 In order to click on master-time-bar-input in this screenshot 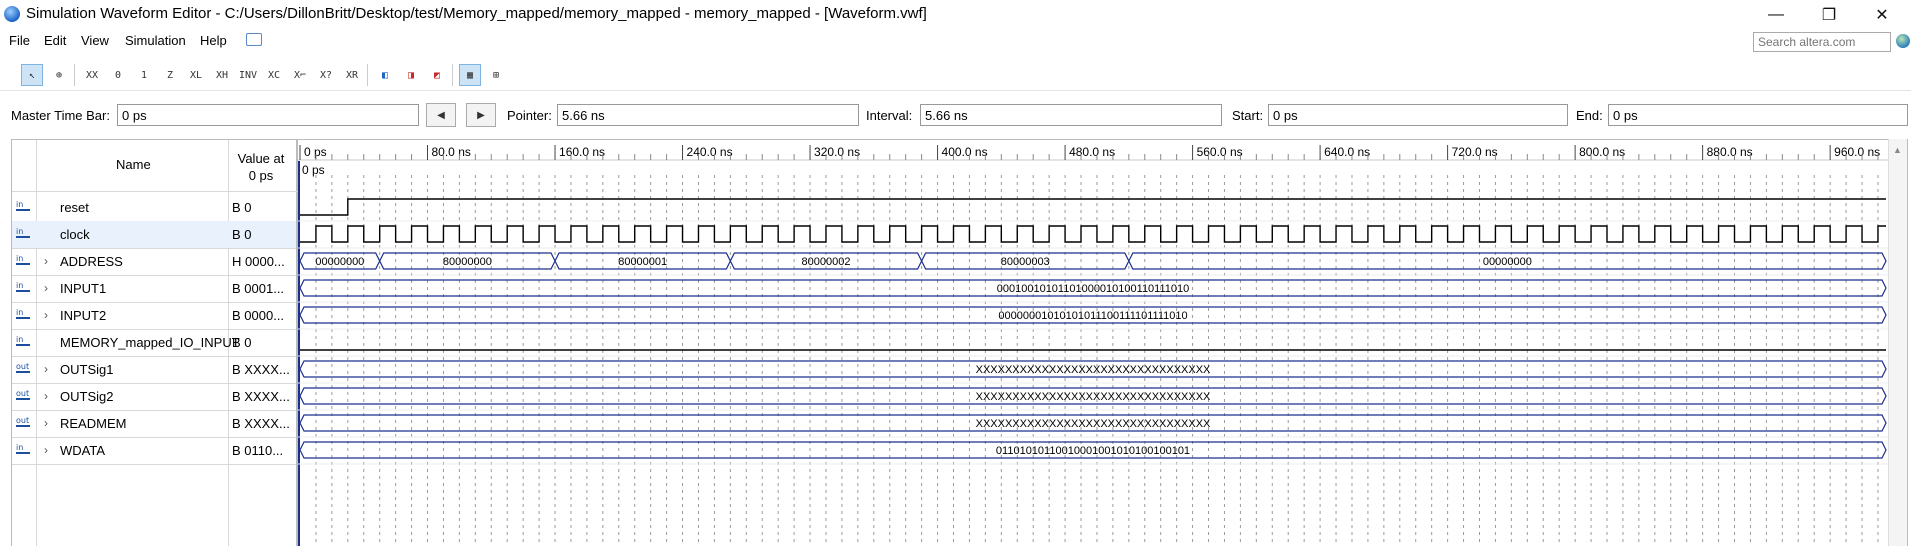, I will do `click(268, 115)`.